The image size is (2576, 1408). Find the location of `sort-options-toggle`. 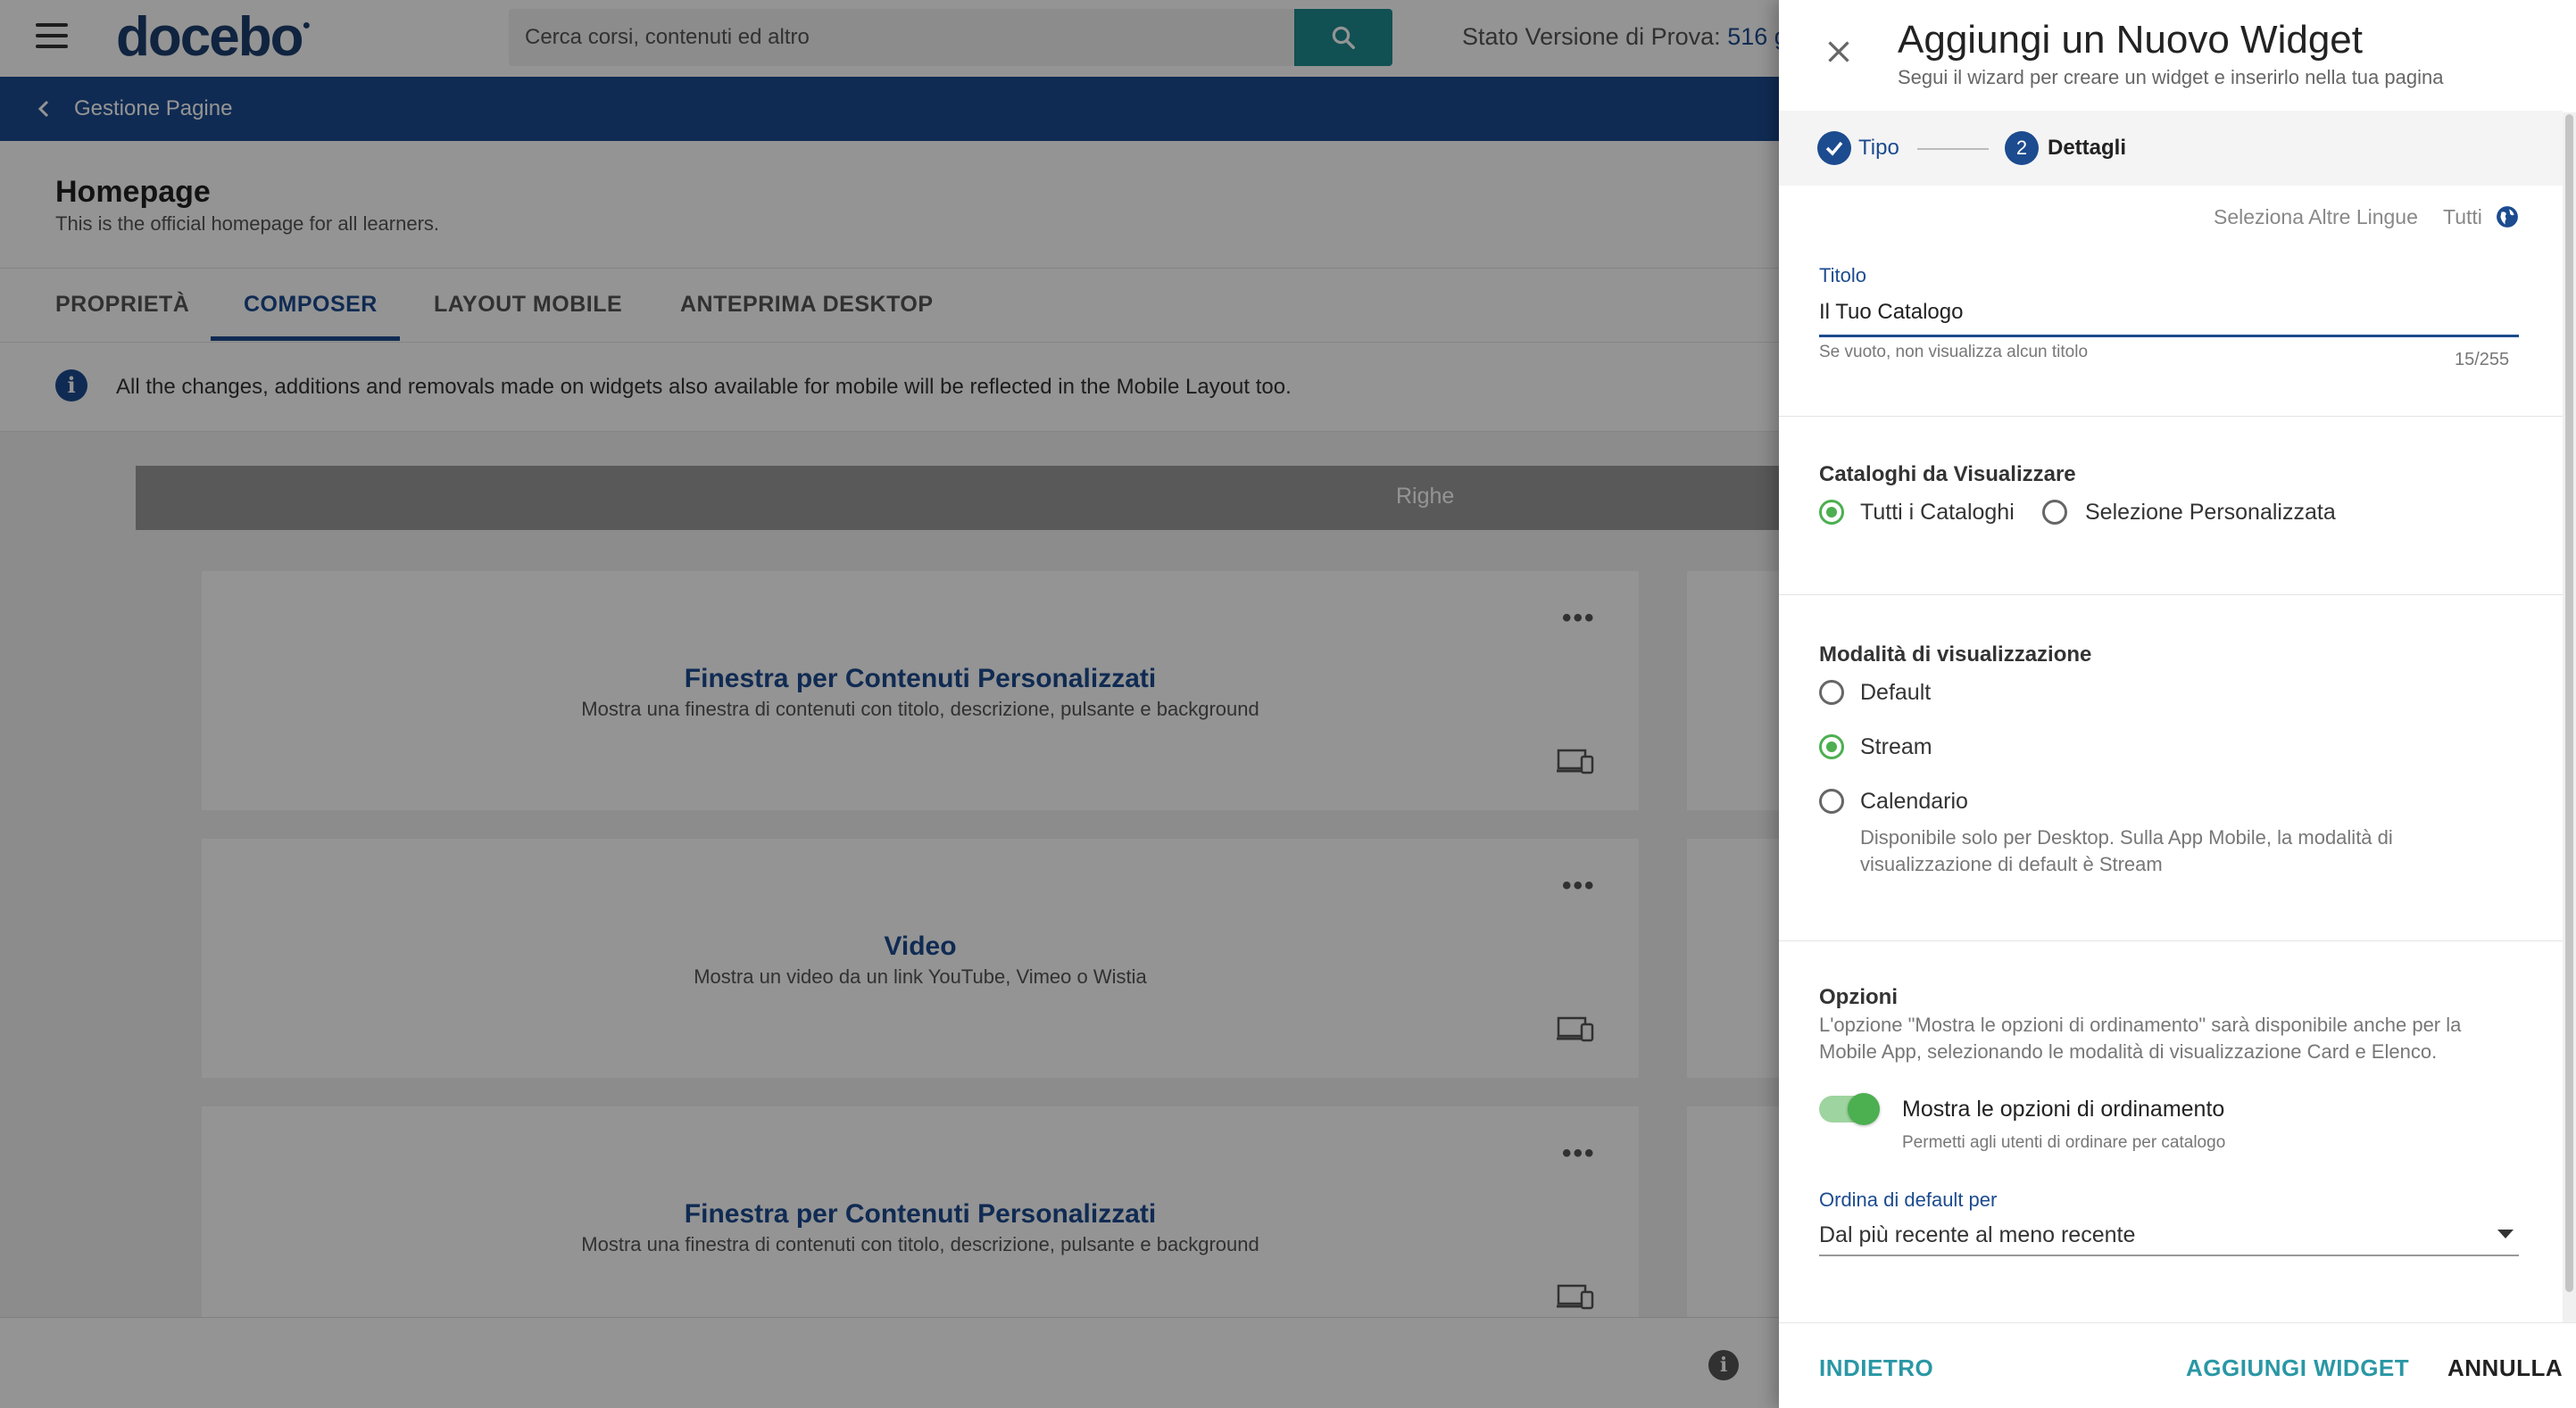

sort-options-toggle is located at coordinates (1850, 1109).